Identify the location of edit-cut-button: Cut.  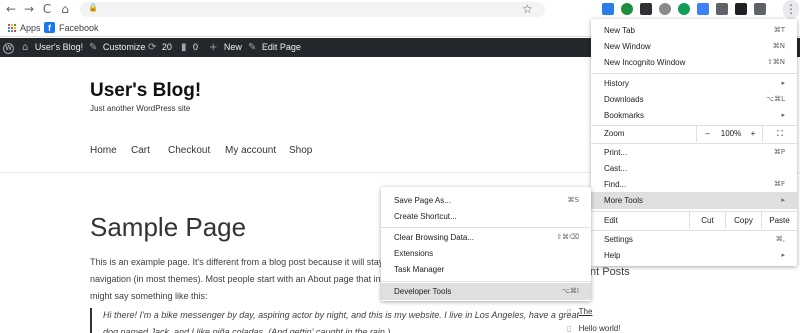
(707, 220).